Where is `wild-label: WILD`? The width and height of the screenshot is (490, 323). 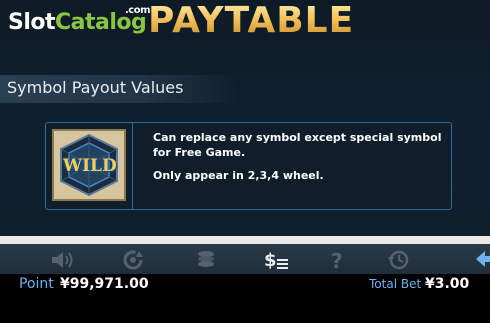 wild-label: WILD is located at coordinates (90, 166).